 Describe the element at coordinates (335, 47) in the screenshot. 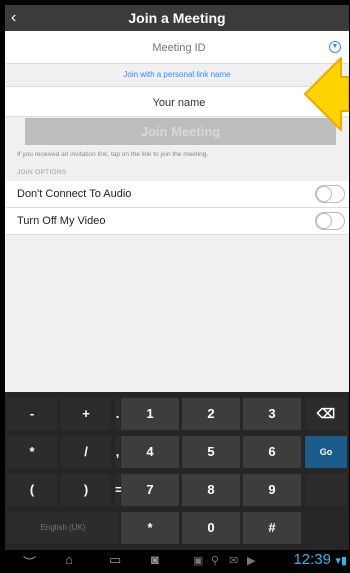

I see `chevron-down-icon: ▼` at that location.